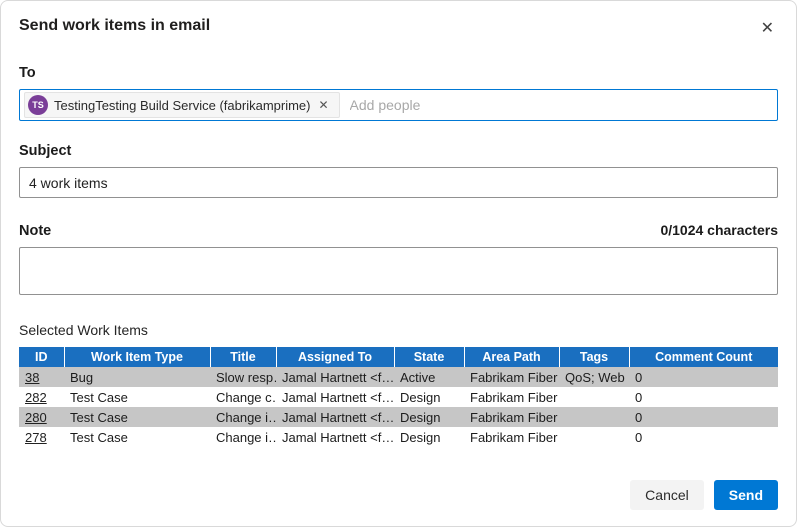 The width and height of the screenshot is (797, 527). I want to click on work-item-id-link: 280, so click(36, 417).